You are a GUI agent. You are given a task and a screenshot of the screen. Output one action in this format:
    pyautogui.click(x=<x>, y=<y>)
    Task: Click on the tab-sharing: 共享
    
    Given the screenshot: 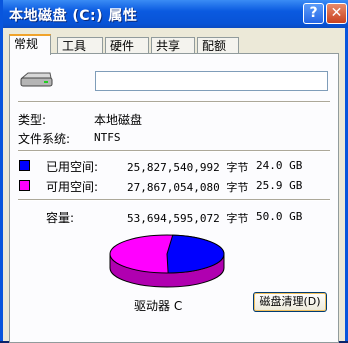 What is the action you would take?
    pyautogui.click(x=173, y=45)
    